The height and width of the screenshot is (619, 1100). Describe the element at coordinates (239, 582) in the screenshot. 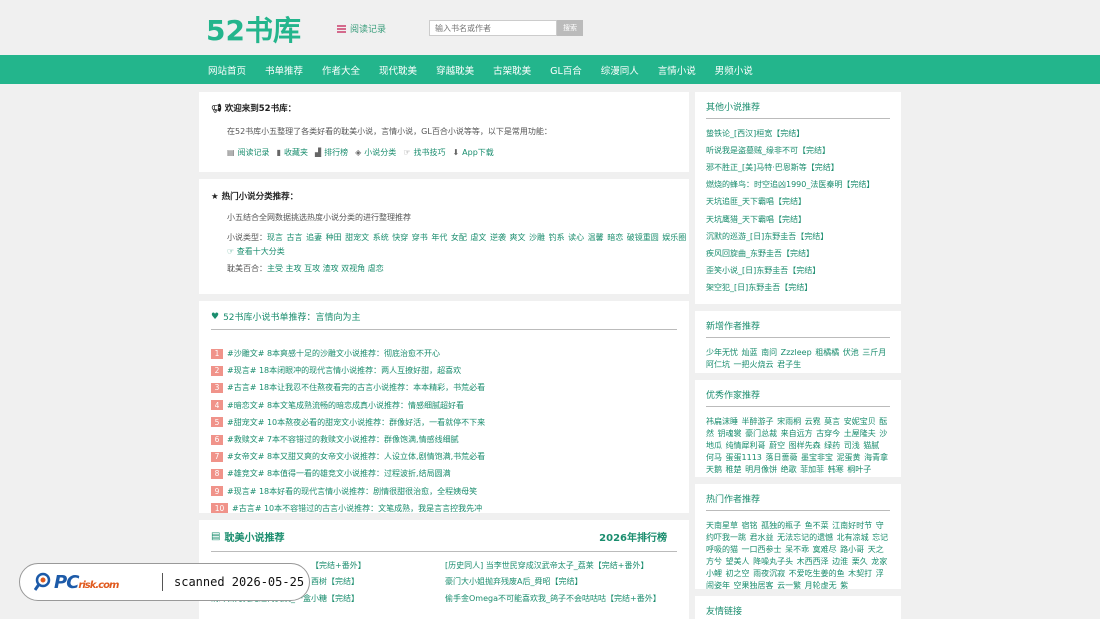

I see `scan-date: scanned 2026-05-25` at that location.